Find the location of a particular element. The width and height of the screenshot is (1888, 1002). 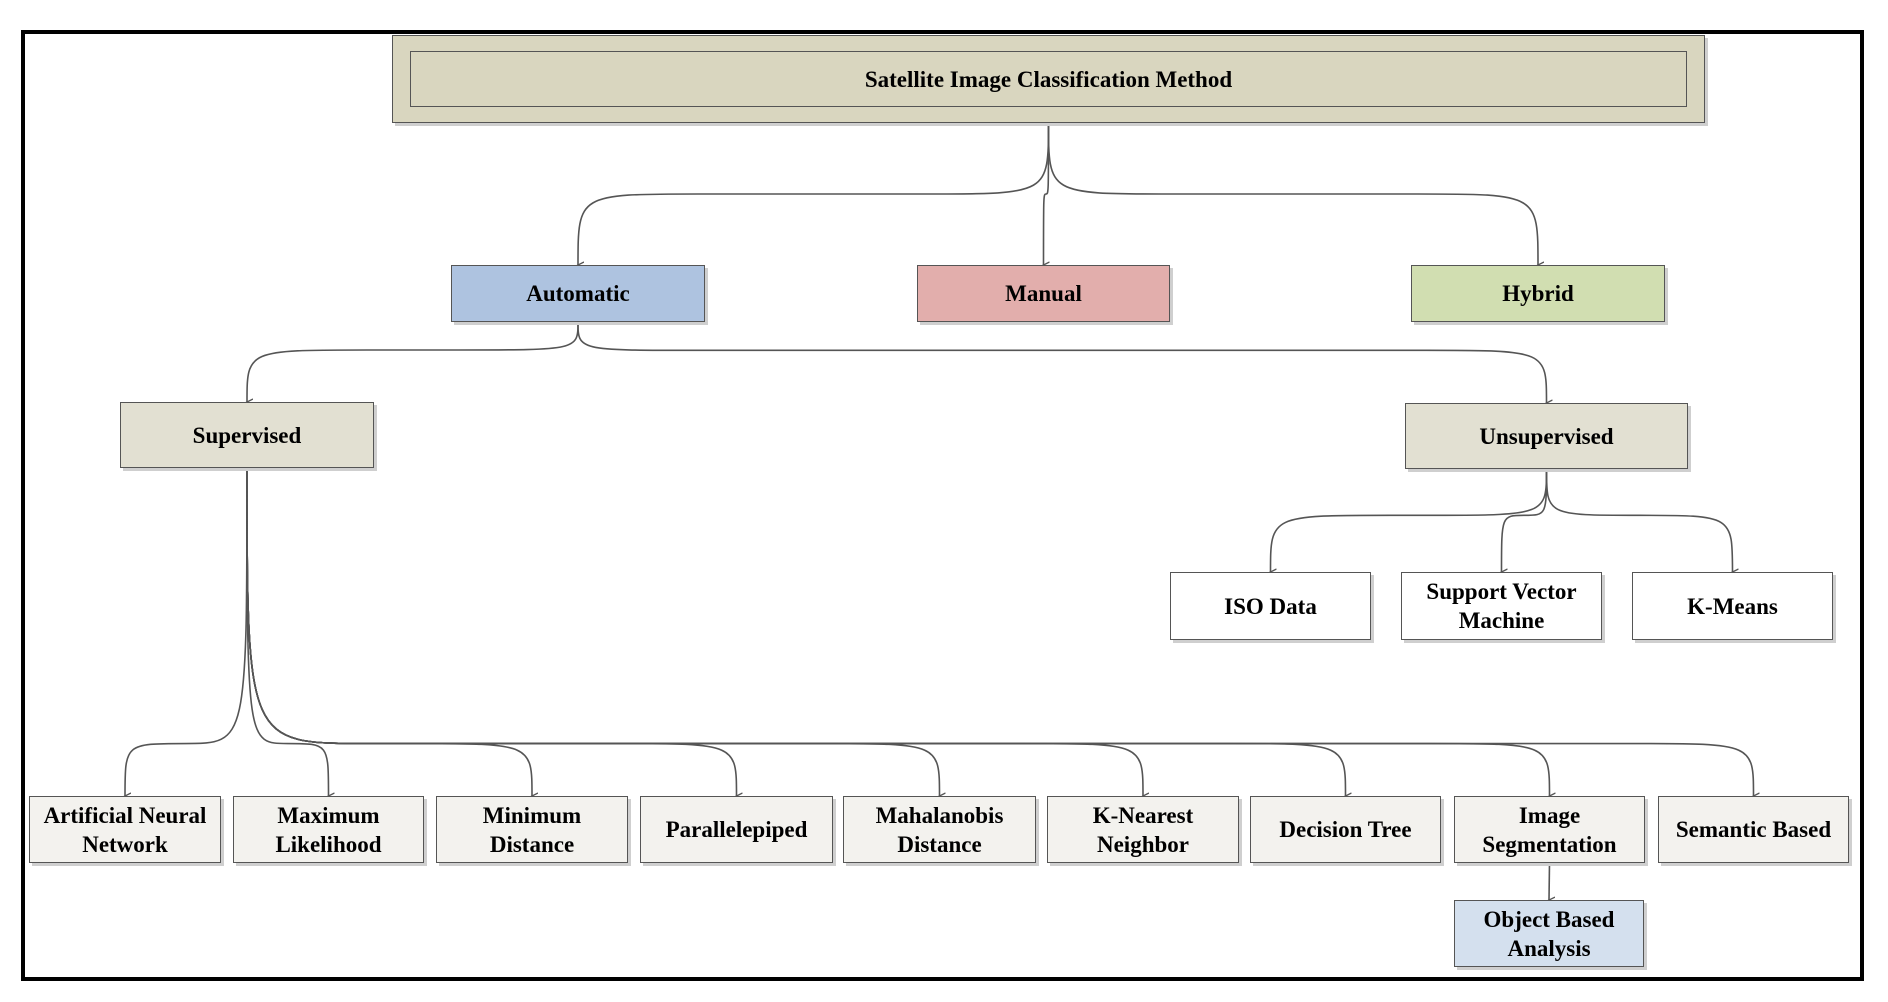

decision-tree-label: Decision Tree is located at coordinates (1345, 829).